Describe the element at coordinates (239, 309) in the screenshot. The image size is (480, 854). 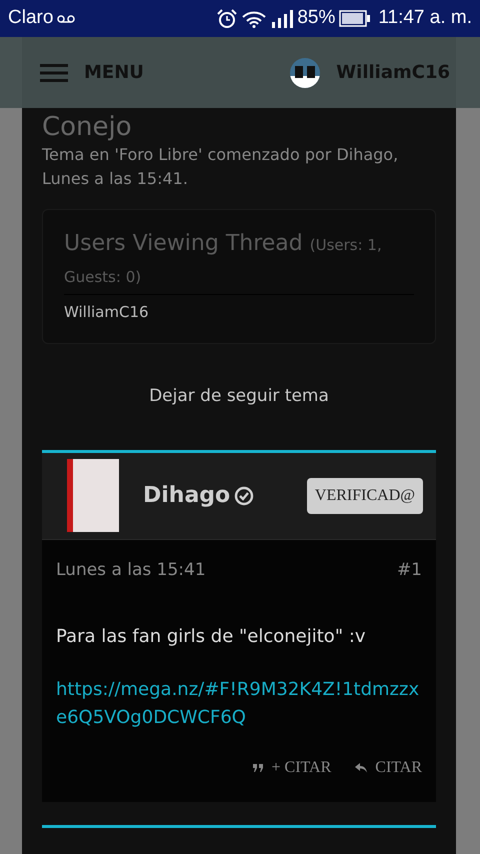
I see `viewer-name: WilliamC16` at that location.